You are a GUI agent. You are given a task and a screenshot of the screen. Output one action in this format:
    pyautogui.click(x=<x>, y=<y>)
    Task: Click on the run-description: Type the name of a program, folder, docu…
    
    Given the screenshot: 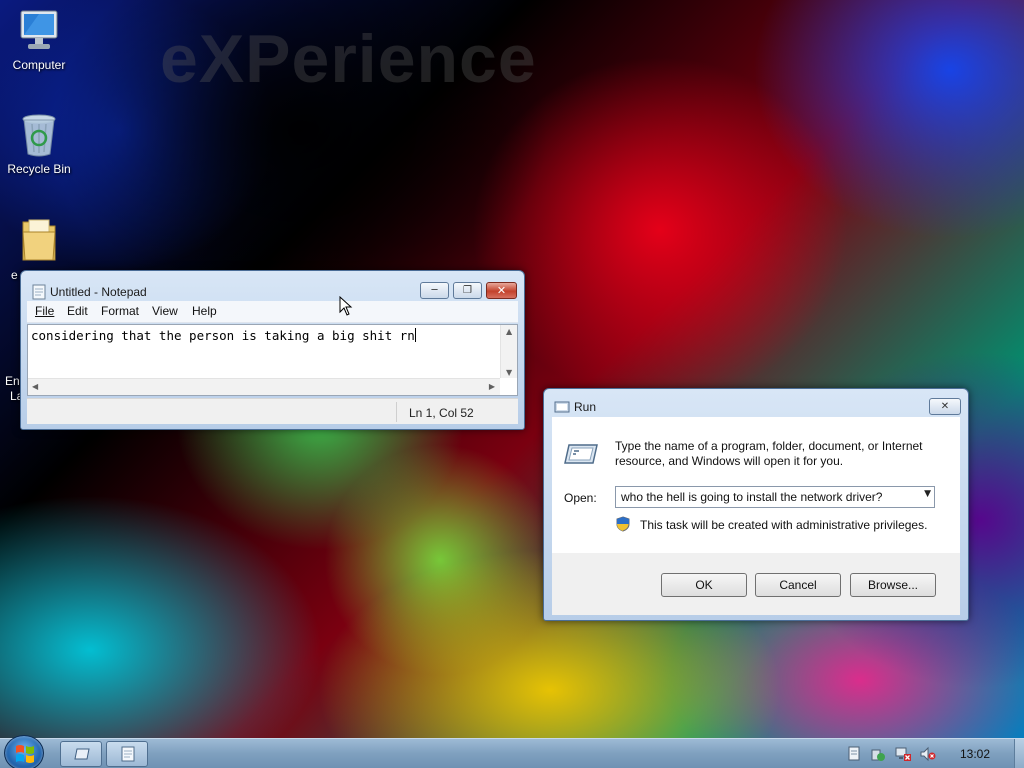 What is the action you would take?
    pyautogui.click(x=769, y=453)
    